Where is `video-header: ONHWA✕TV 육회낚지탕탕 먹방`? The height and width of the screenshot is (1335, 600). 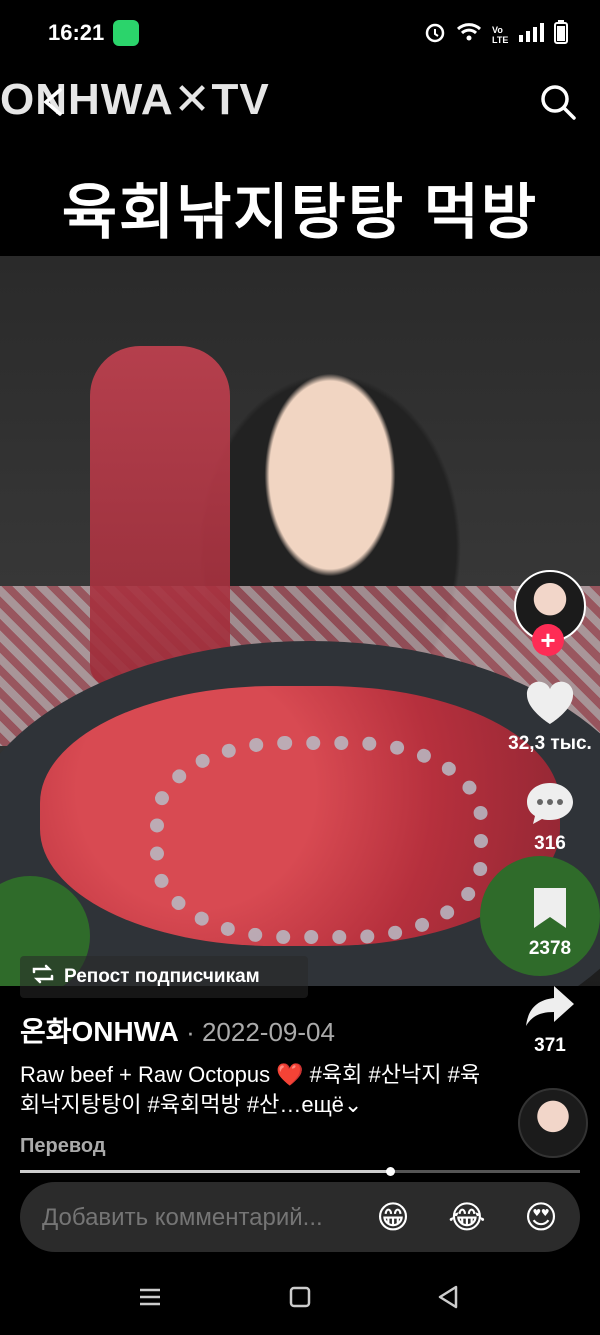 video-header: ONHWA✕TV 육회낚지탕탕 먹방 is located at coordinates (300, 161).